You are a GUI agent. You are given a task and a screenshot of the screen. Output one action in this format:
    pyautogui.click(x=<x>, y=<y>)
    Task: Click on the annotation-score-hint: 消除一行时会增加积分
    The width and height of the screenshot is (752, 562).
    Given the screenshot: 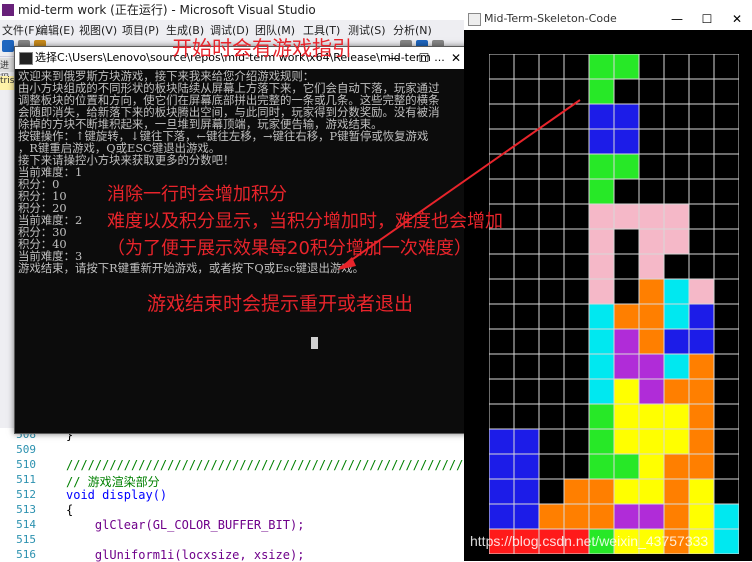 What is the action you would take?
    pyautogui.click(x=197, y=194)
    